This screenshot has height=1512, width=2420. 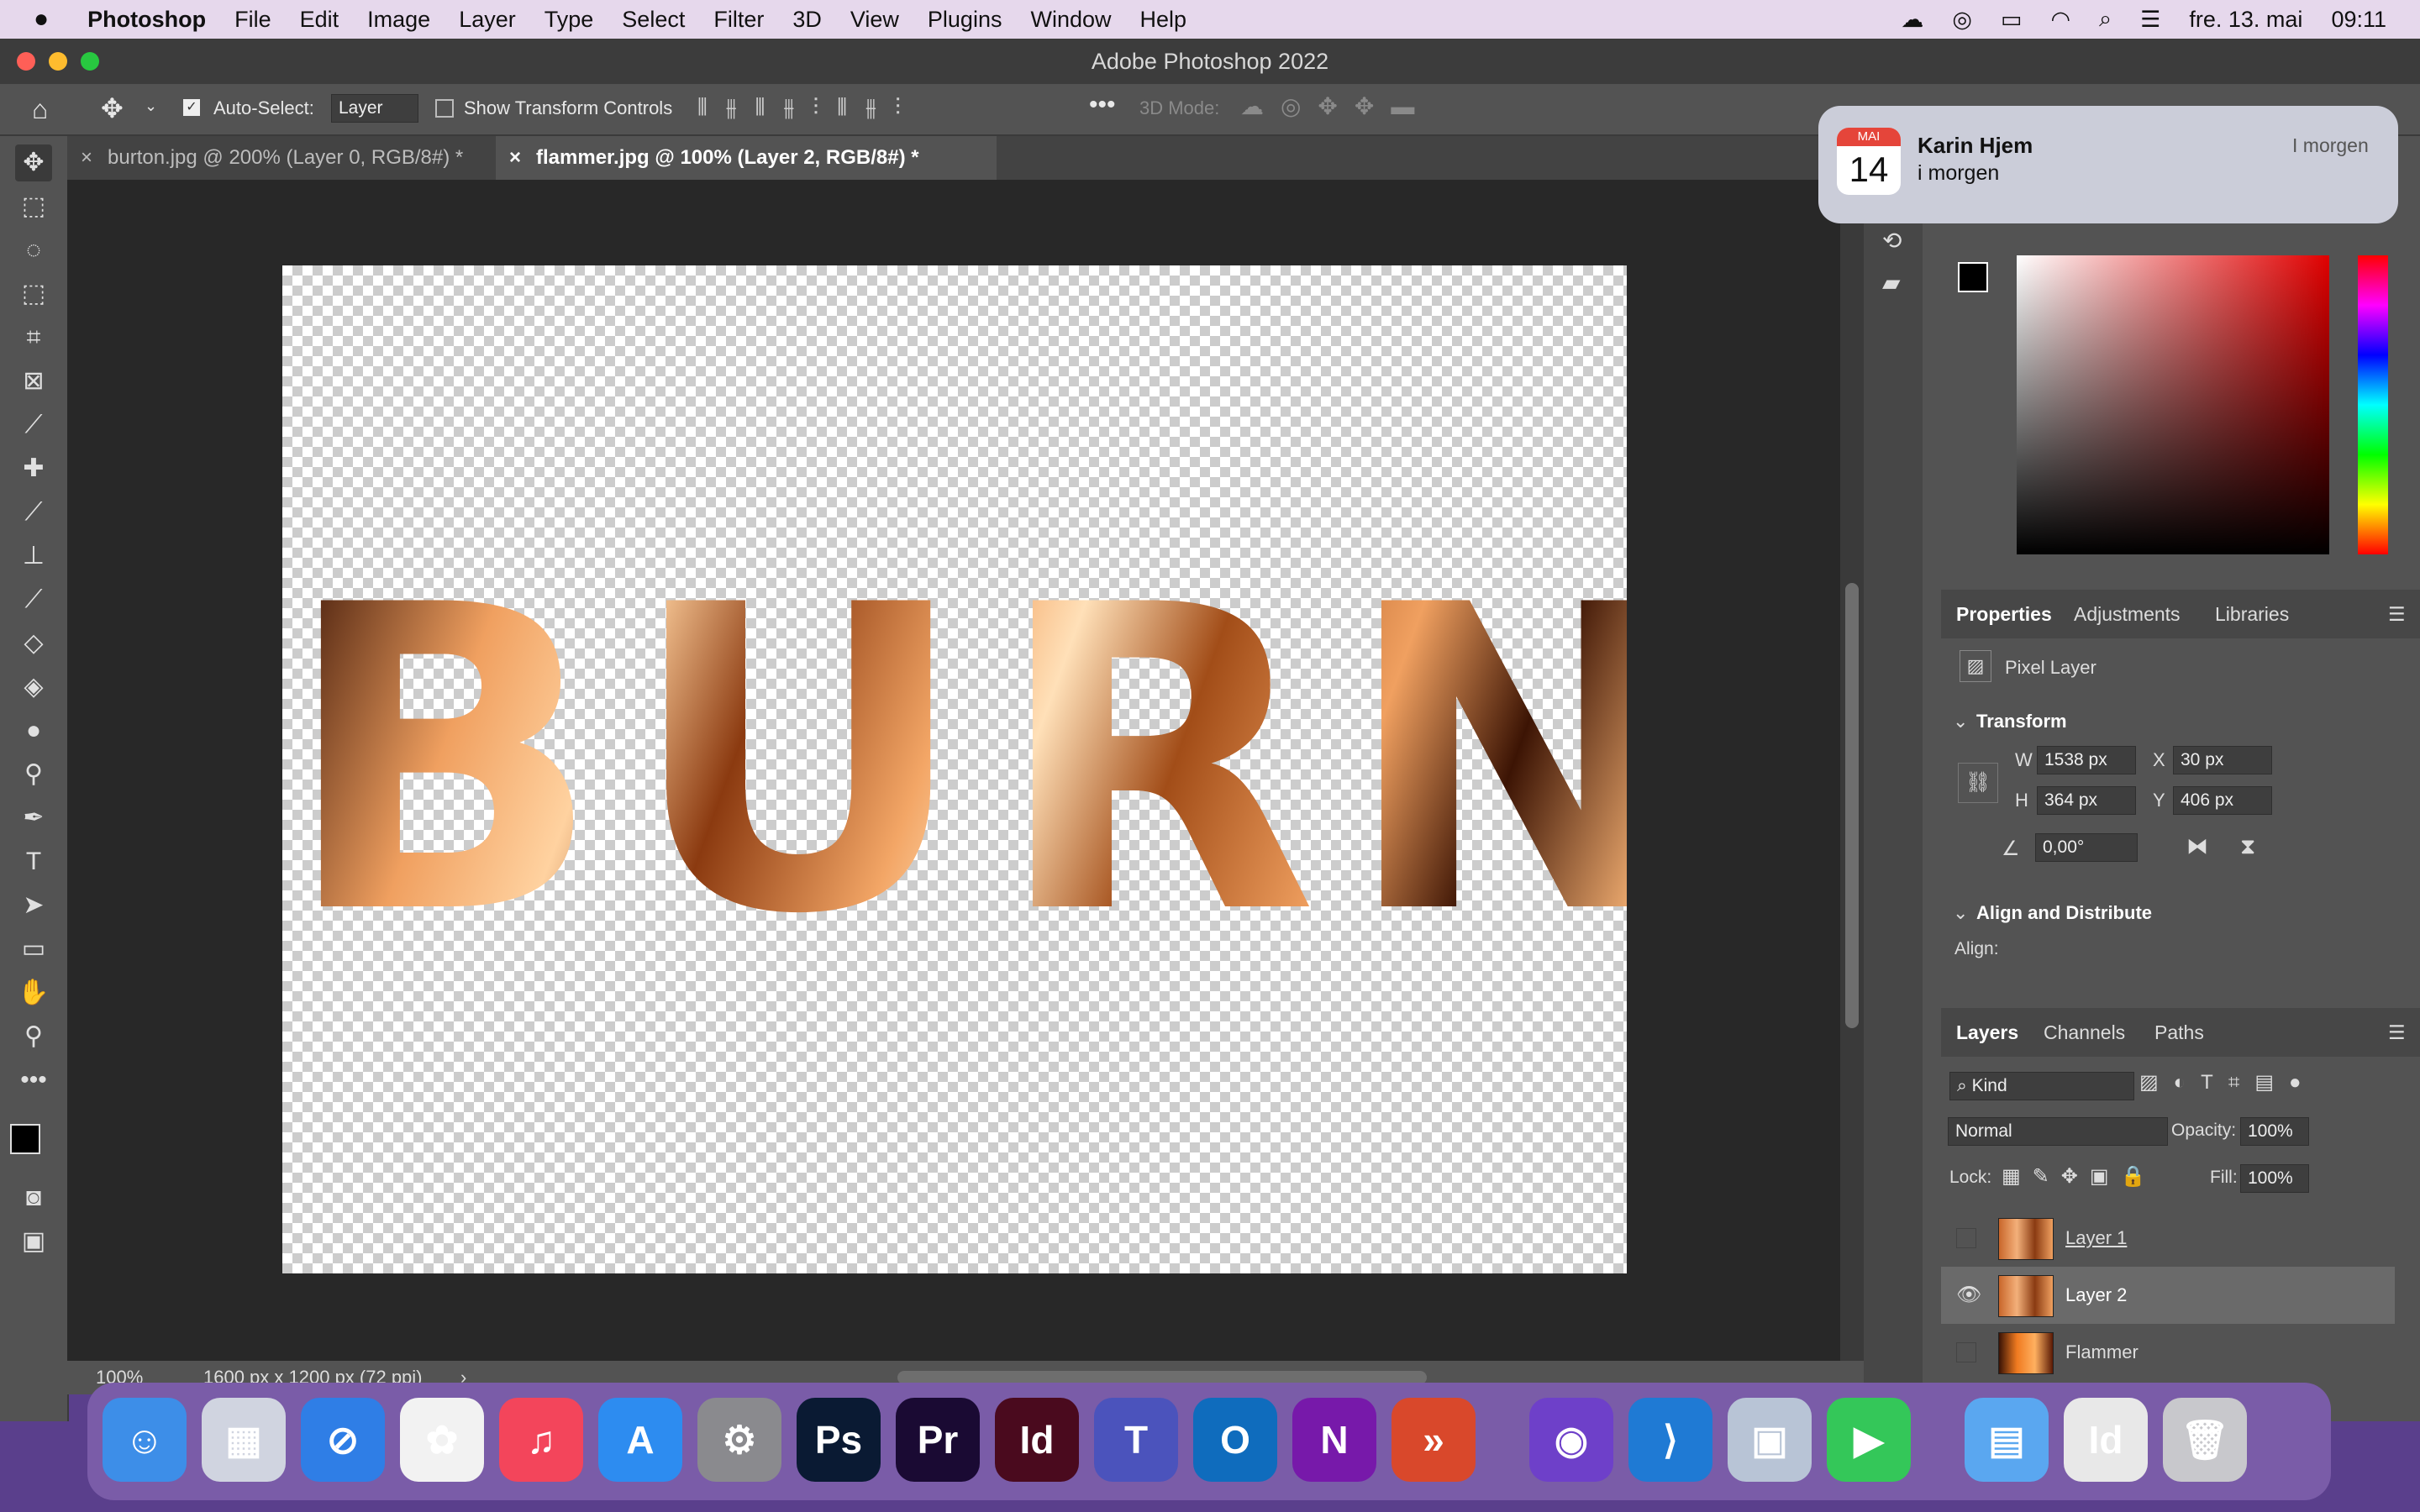 I want to click on dodge-tool-icon: ⚲, so click(x=34, y=774).